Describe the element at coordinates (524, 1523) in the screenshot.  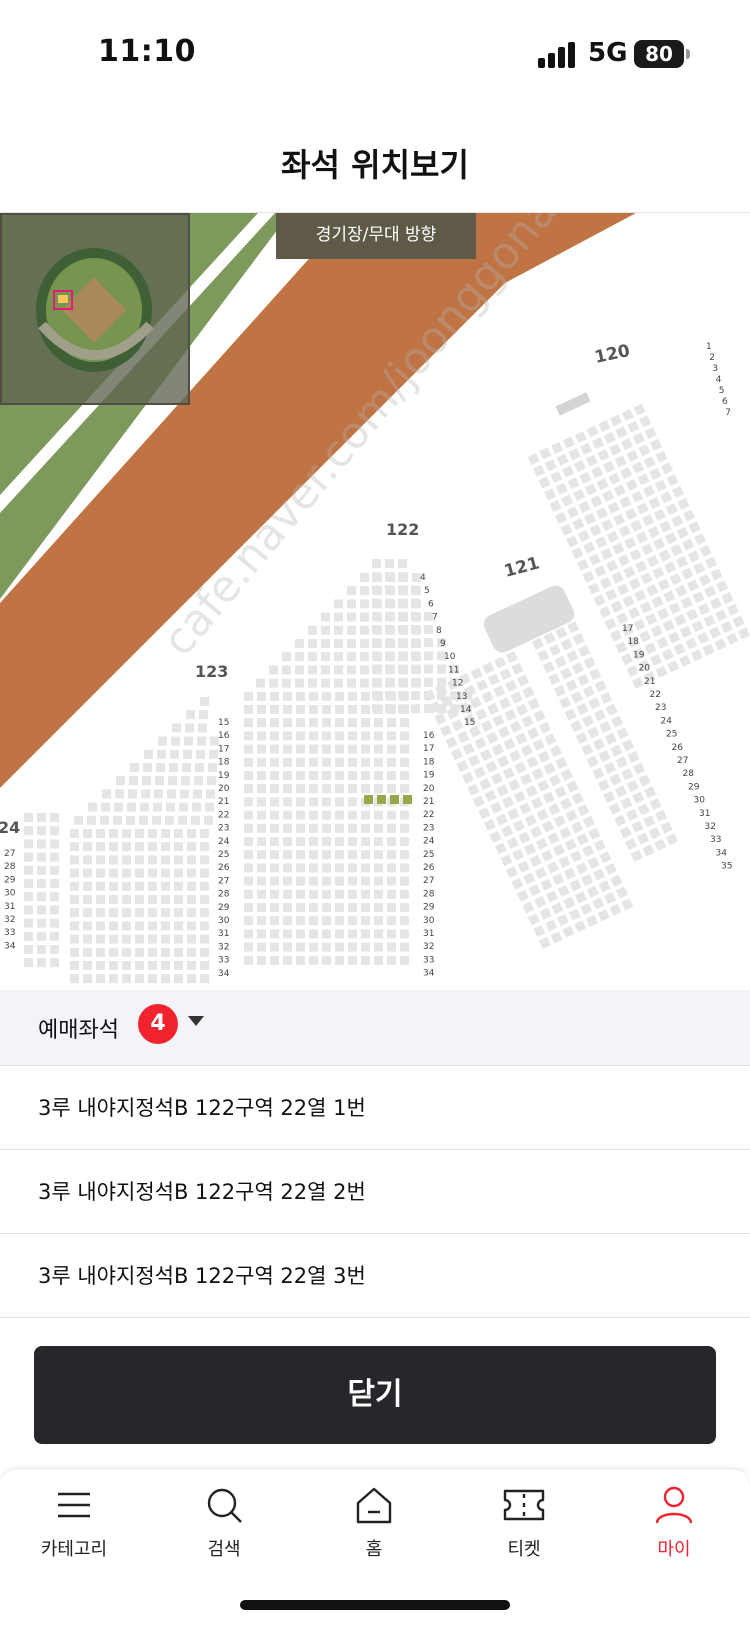
I see `tab-ticket: 티켓` at that location.